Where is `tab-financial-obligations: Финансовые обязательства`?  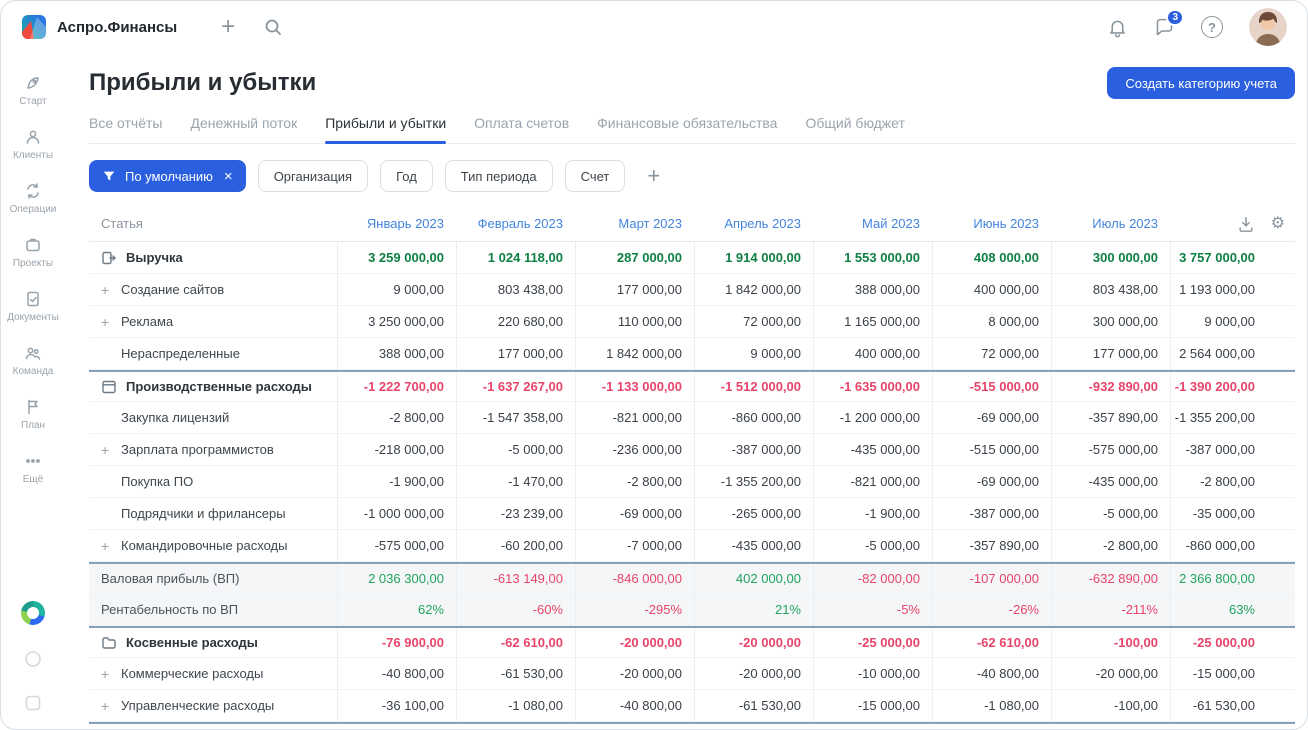 tab-financial-obligations: Финансовые обязательства is located at coordinates (687, 126).